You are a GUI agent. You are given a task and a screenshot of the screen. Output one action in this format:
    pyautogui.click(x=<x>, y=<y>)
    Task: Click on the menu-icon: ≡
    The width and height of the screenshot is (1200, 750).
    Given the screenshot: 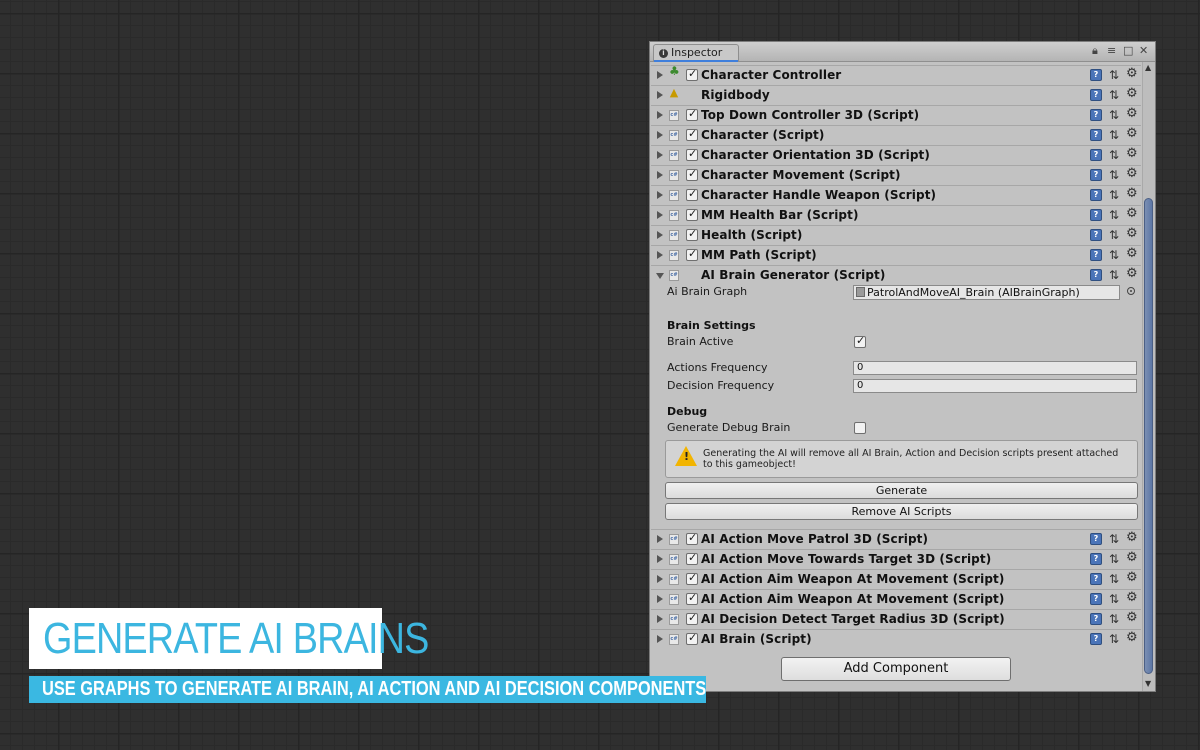 What is the action you would take?
    pyautogui.click(x=1111, y=51)
    